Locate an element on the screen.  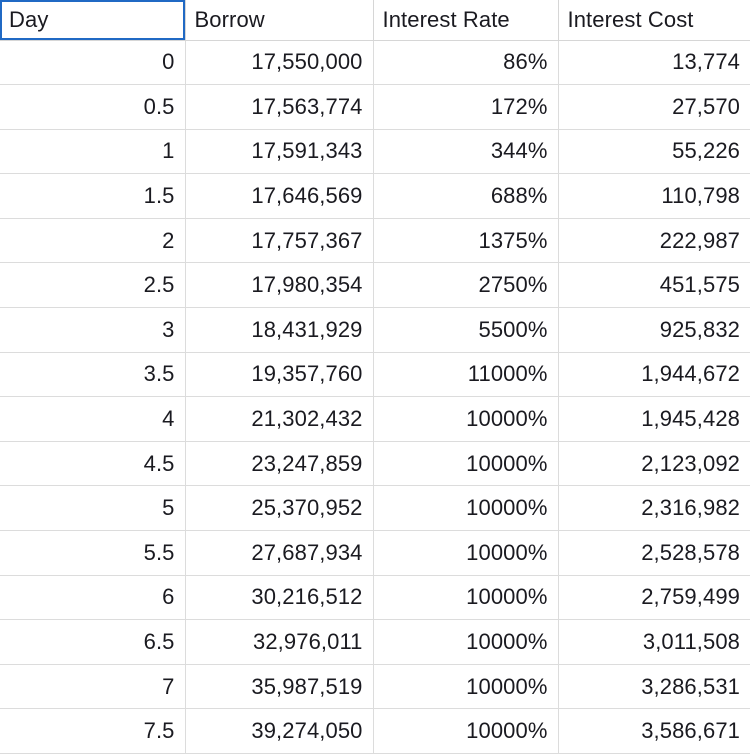
cell-borrow: 17,550,000 is located at coordinates (279, 63).